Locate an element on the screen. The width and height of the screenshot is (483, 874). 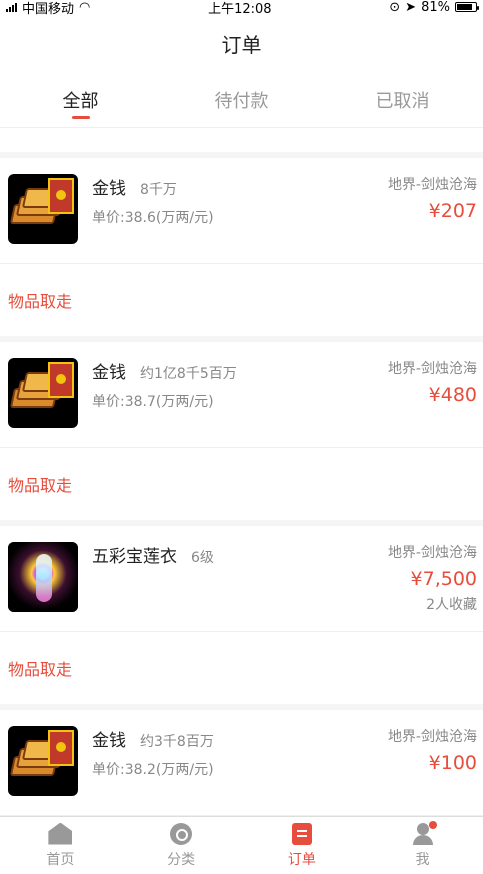
carrier-label: 中国移动 is located at coordinates (48, 9).